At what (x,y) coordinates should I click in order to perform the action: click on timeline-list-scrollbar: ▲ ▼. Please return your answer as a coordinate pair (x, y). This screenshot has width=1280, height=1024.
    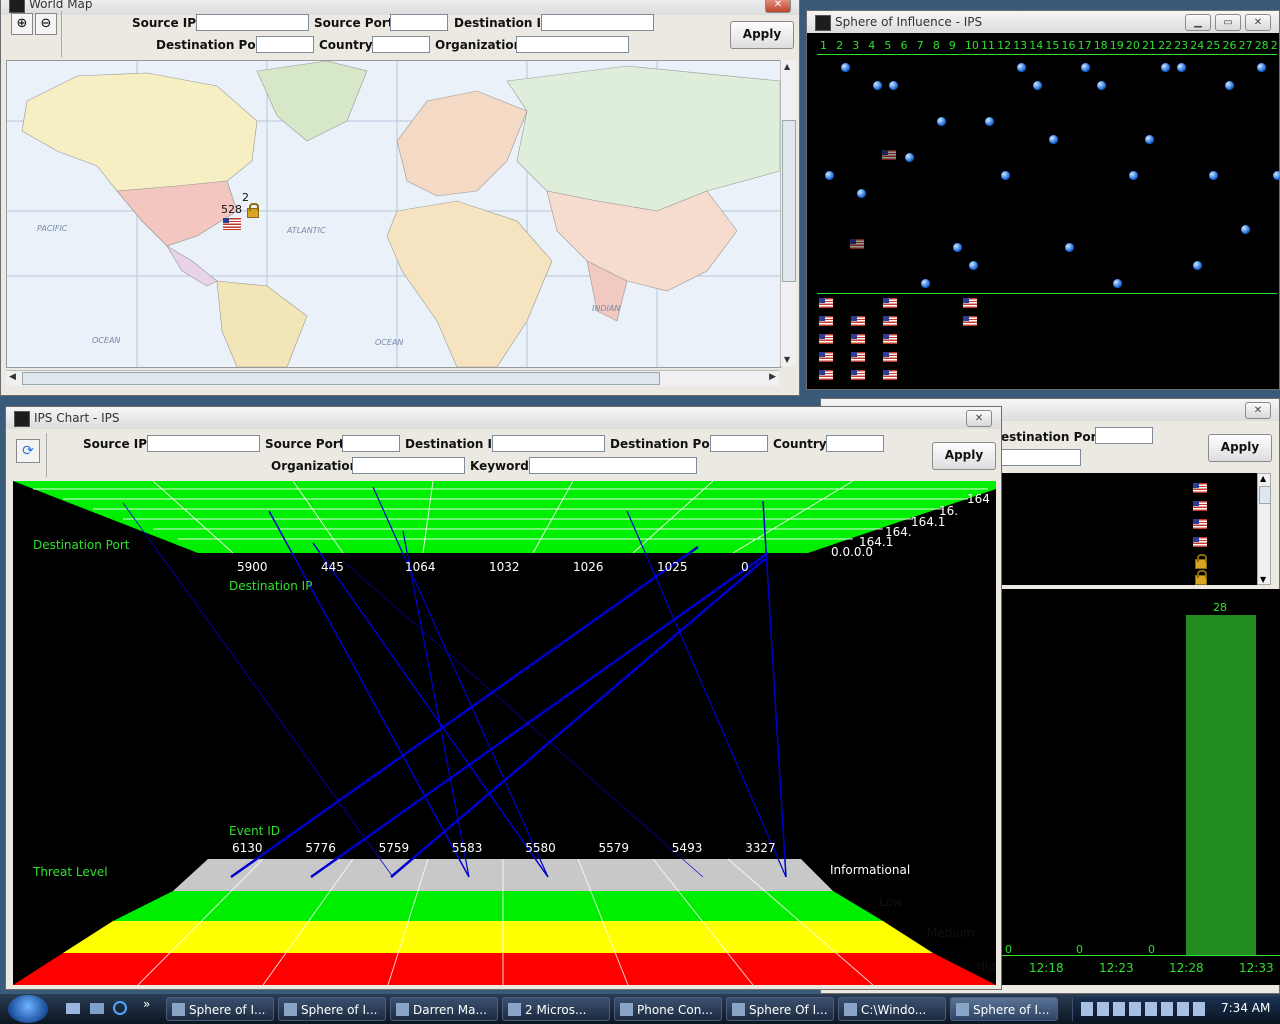
    Looking at the image, I should click on (1264, 529).